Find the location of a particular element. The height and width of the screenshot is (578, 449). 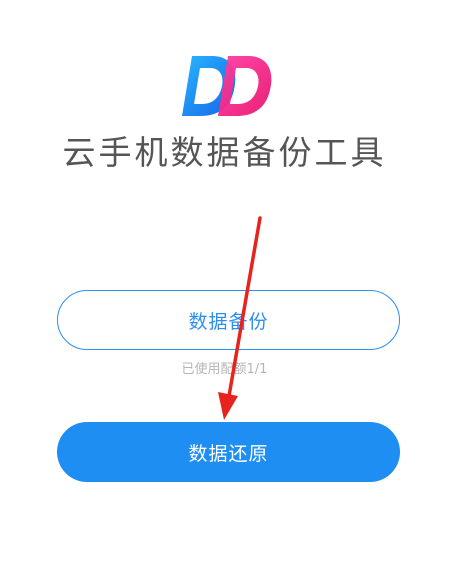

backup-button-label: 数据备份 is located at coordinates (228, 321).